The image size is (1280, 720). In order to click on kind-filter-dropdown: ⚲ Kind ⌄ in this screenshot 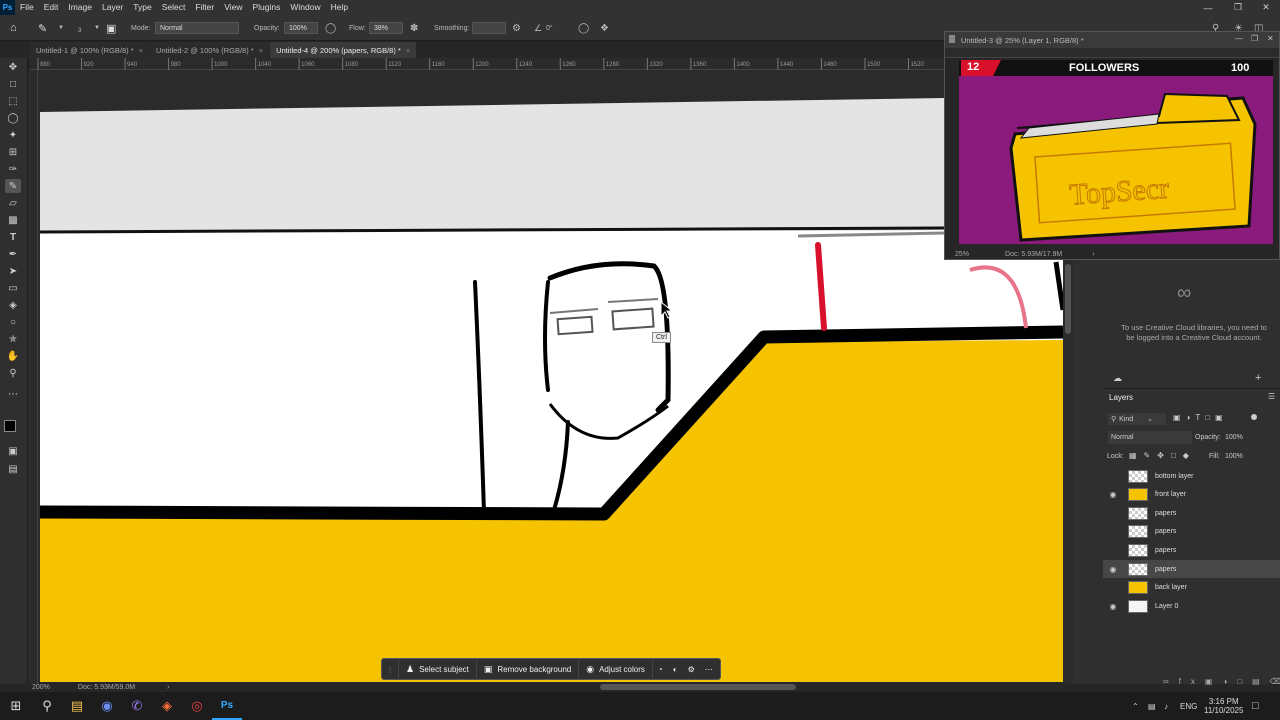, I will do `click(1137, 419)`.